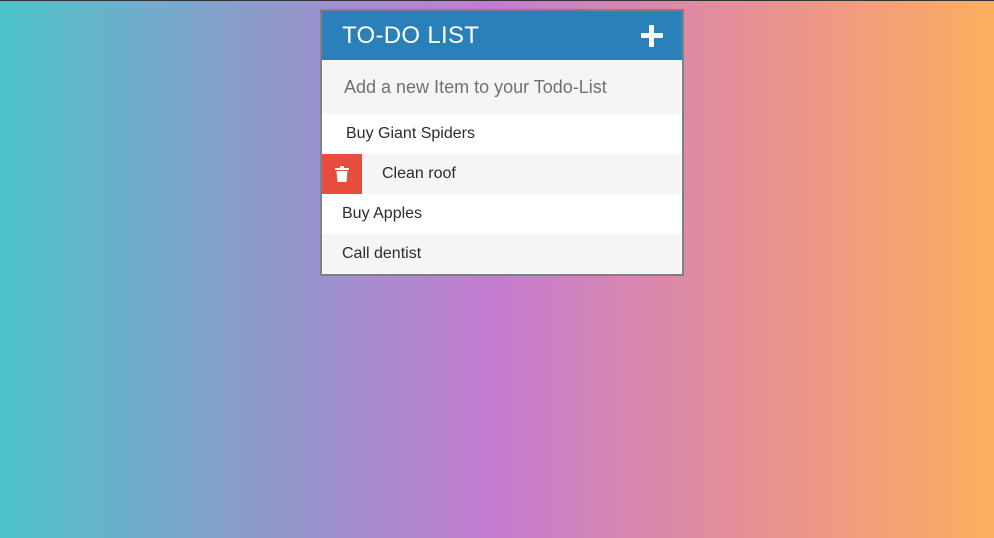 The height and width of the screenshot is (538, 994). What do you see at coordinates (411, 35) in the screenshot?
I see `todo-title: TO-DO LIST` at bounding box center [411, 35].